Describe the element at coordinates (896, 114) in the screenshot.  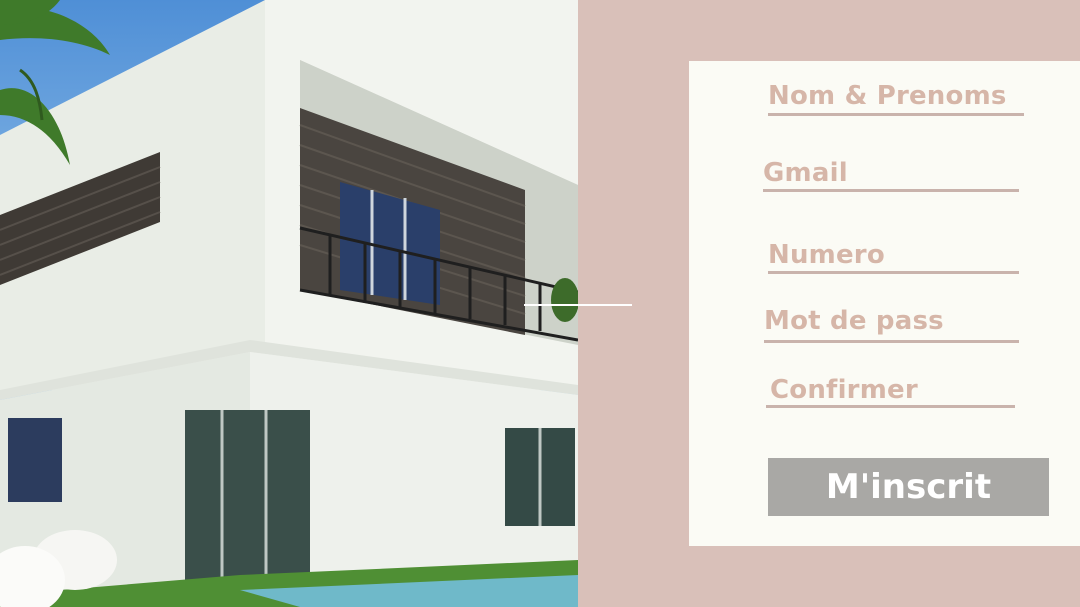
I see `name-field-underline` at that location.